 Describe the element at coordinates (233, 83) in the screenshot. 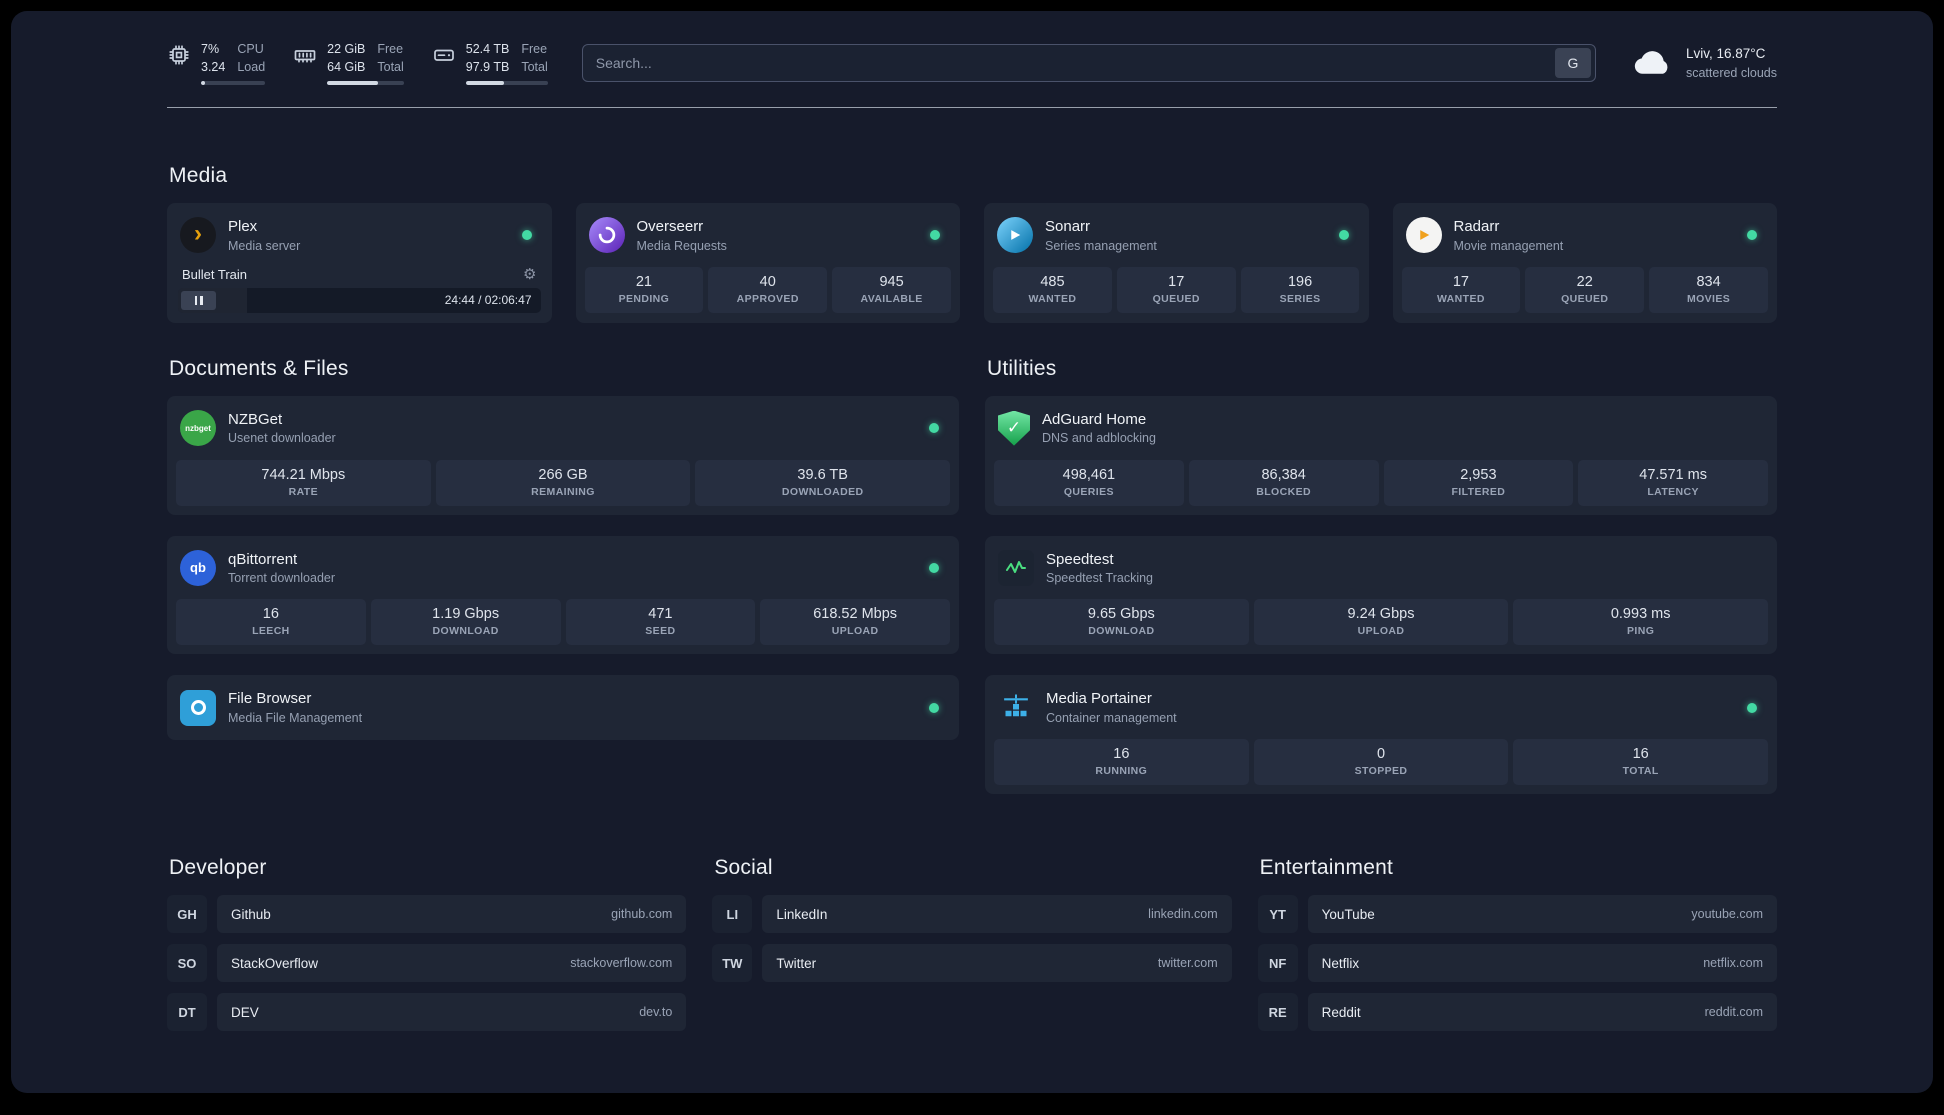

I see `cpu-progress-bar` at that location.